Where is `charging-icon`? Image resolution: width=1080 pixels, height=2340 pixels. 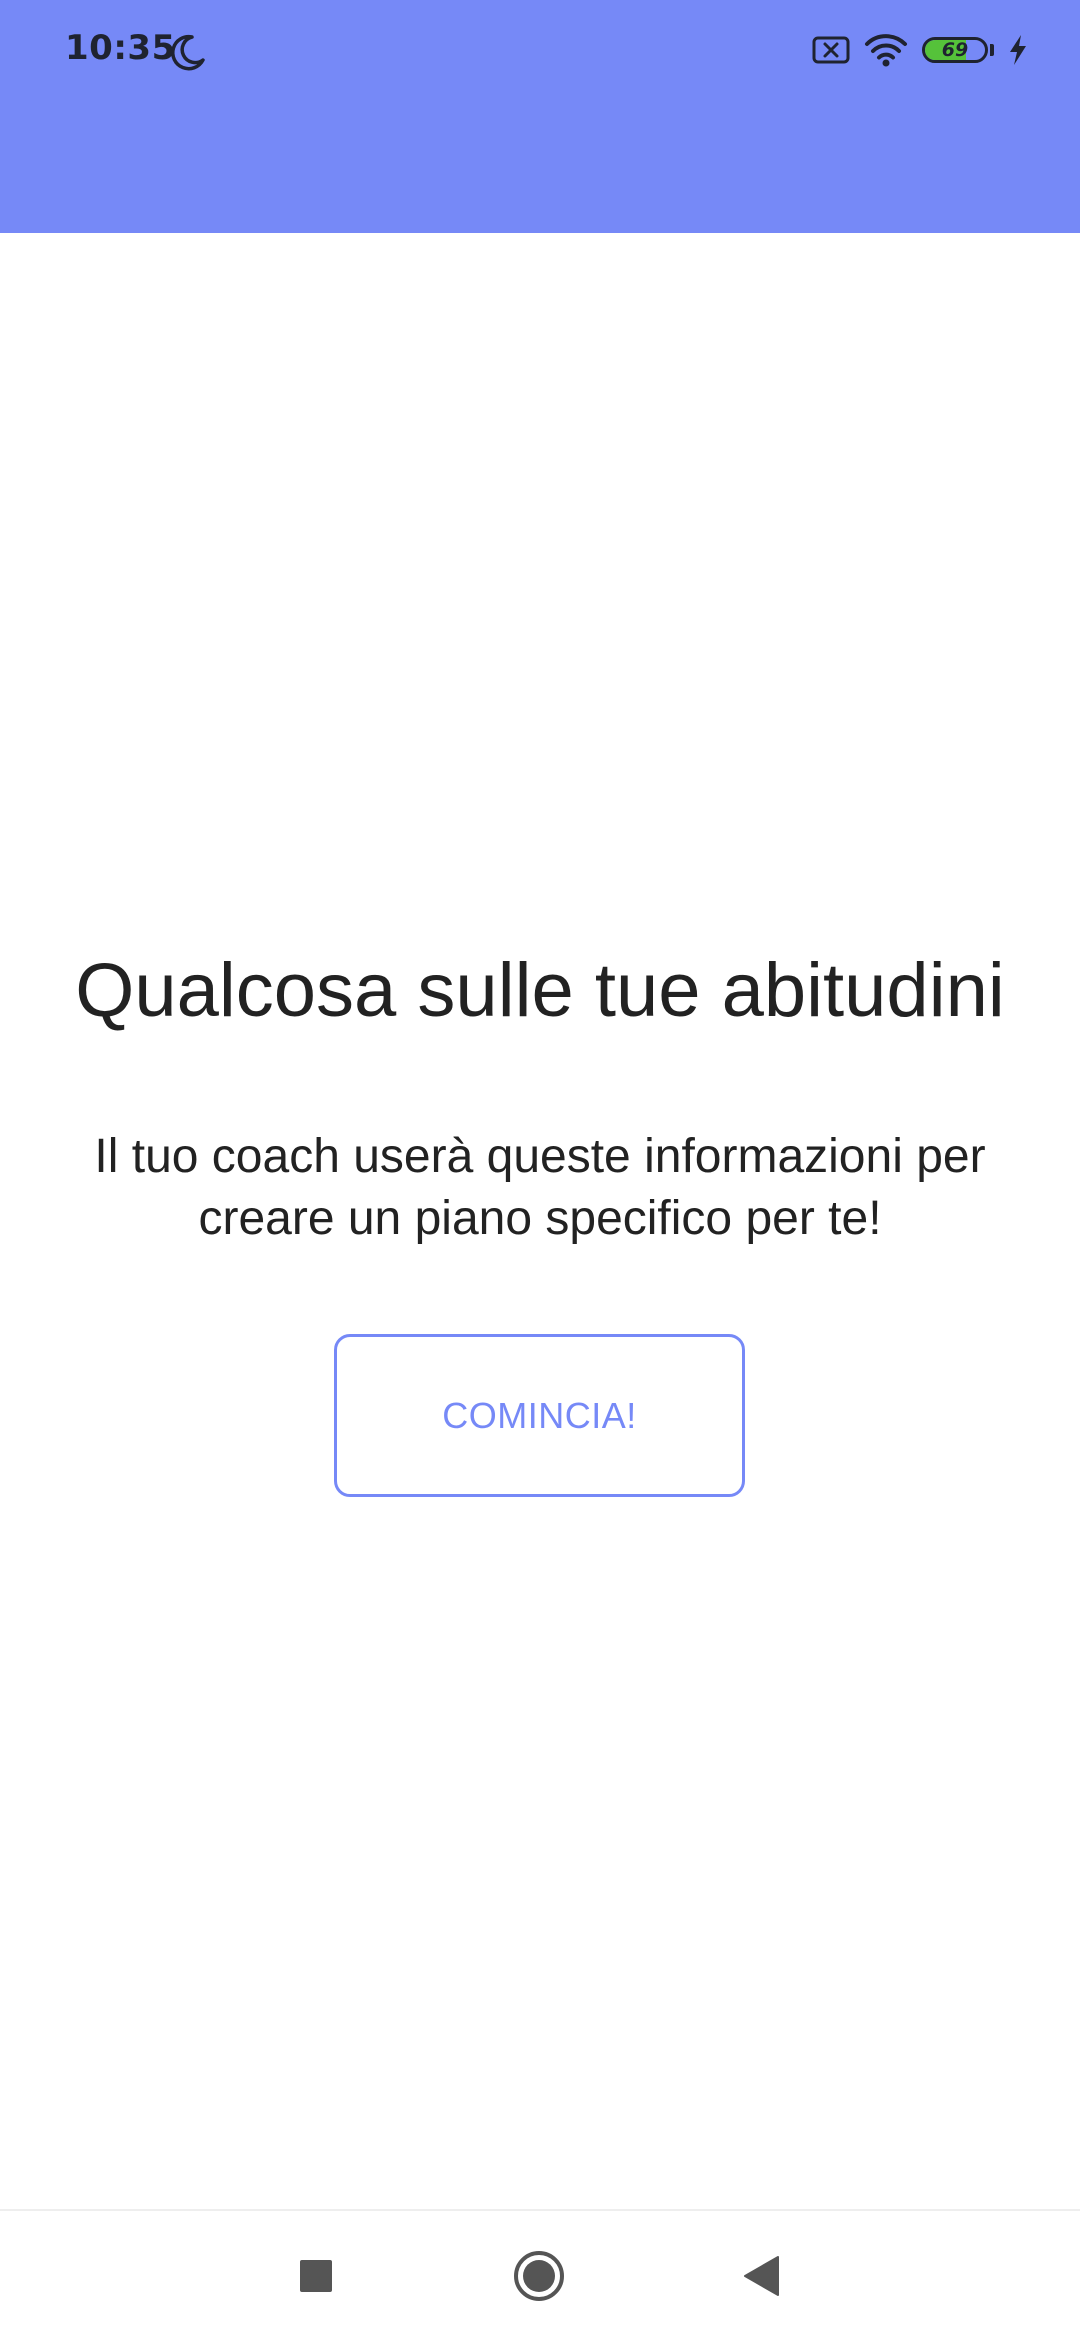
charging-icon is located at coordinates (1018, 50).